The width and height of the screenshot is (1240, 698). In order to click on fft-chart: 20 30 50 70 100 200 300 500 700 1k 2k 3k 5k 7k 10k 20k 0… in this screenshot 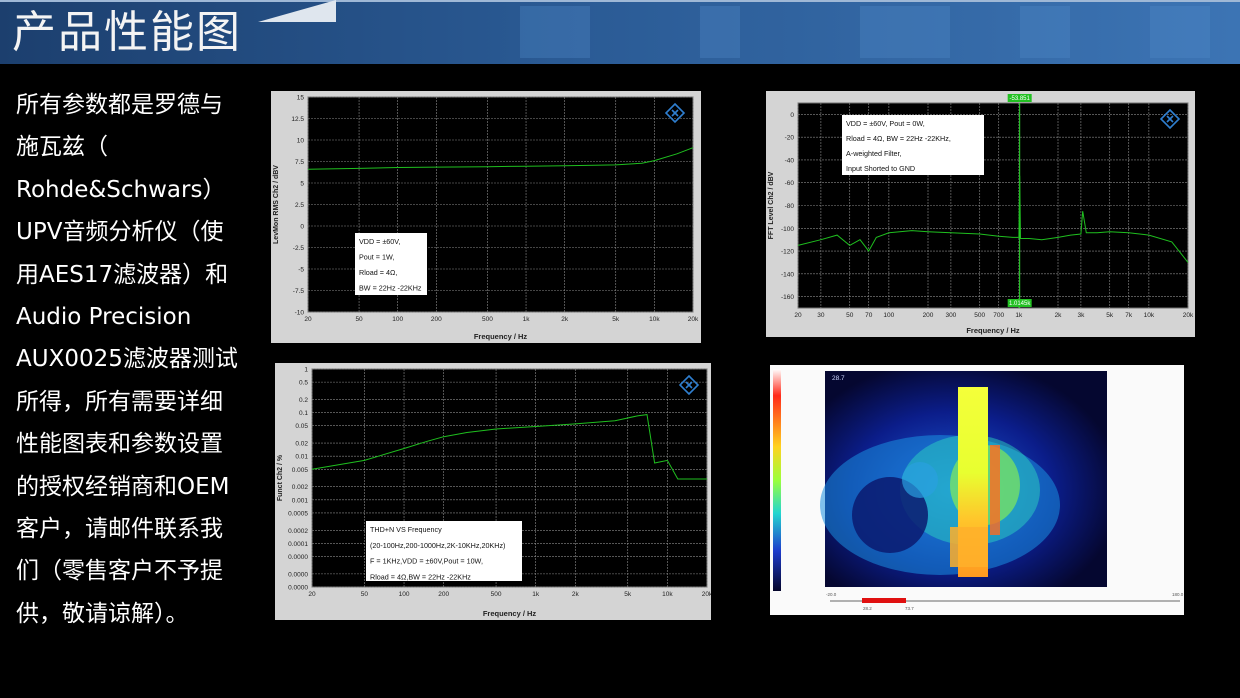, I will do `click(980, 214)`.